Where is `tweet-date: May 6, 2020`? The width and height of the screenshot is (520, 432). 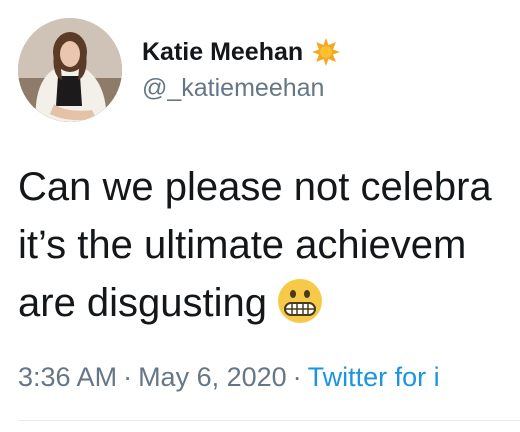
tweet-date: May 6, 2020 is located at coordinates (212, 377).